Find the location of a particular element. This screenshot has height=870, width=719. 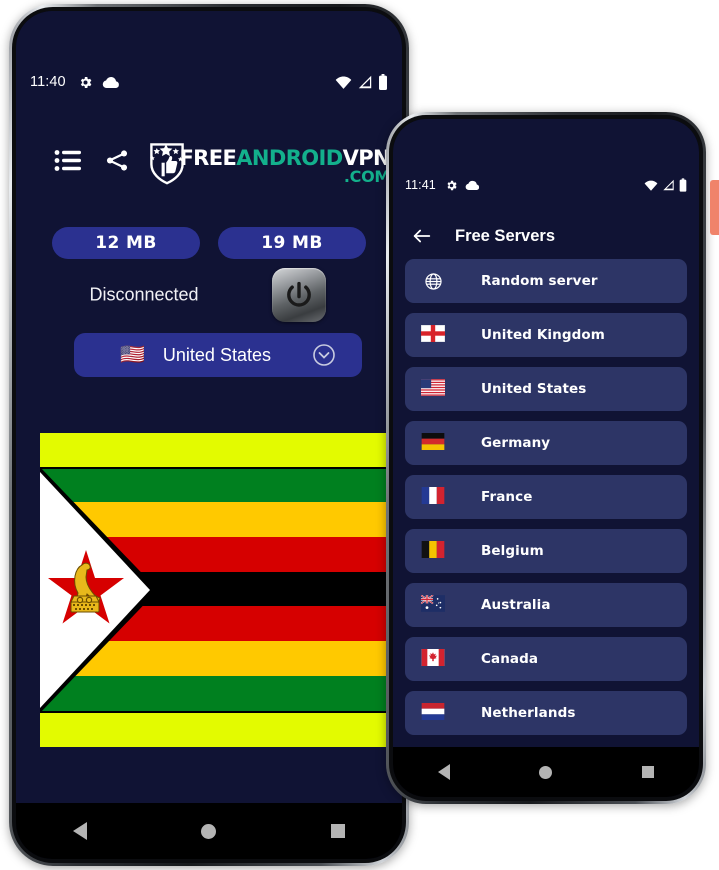

flag-icon-france is located at coordinates (433, 497).